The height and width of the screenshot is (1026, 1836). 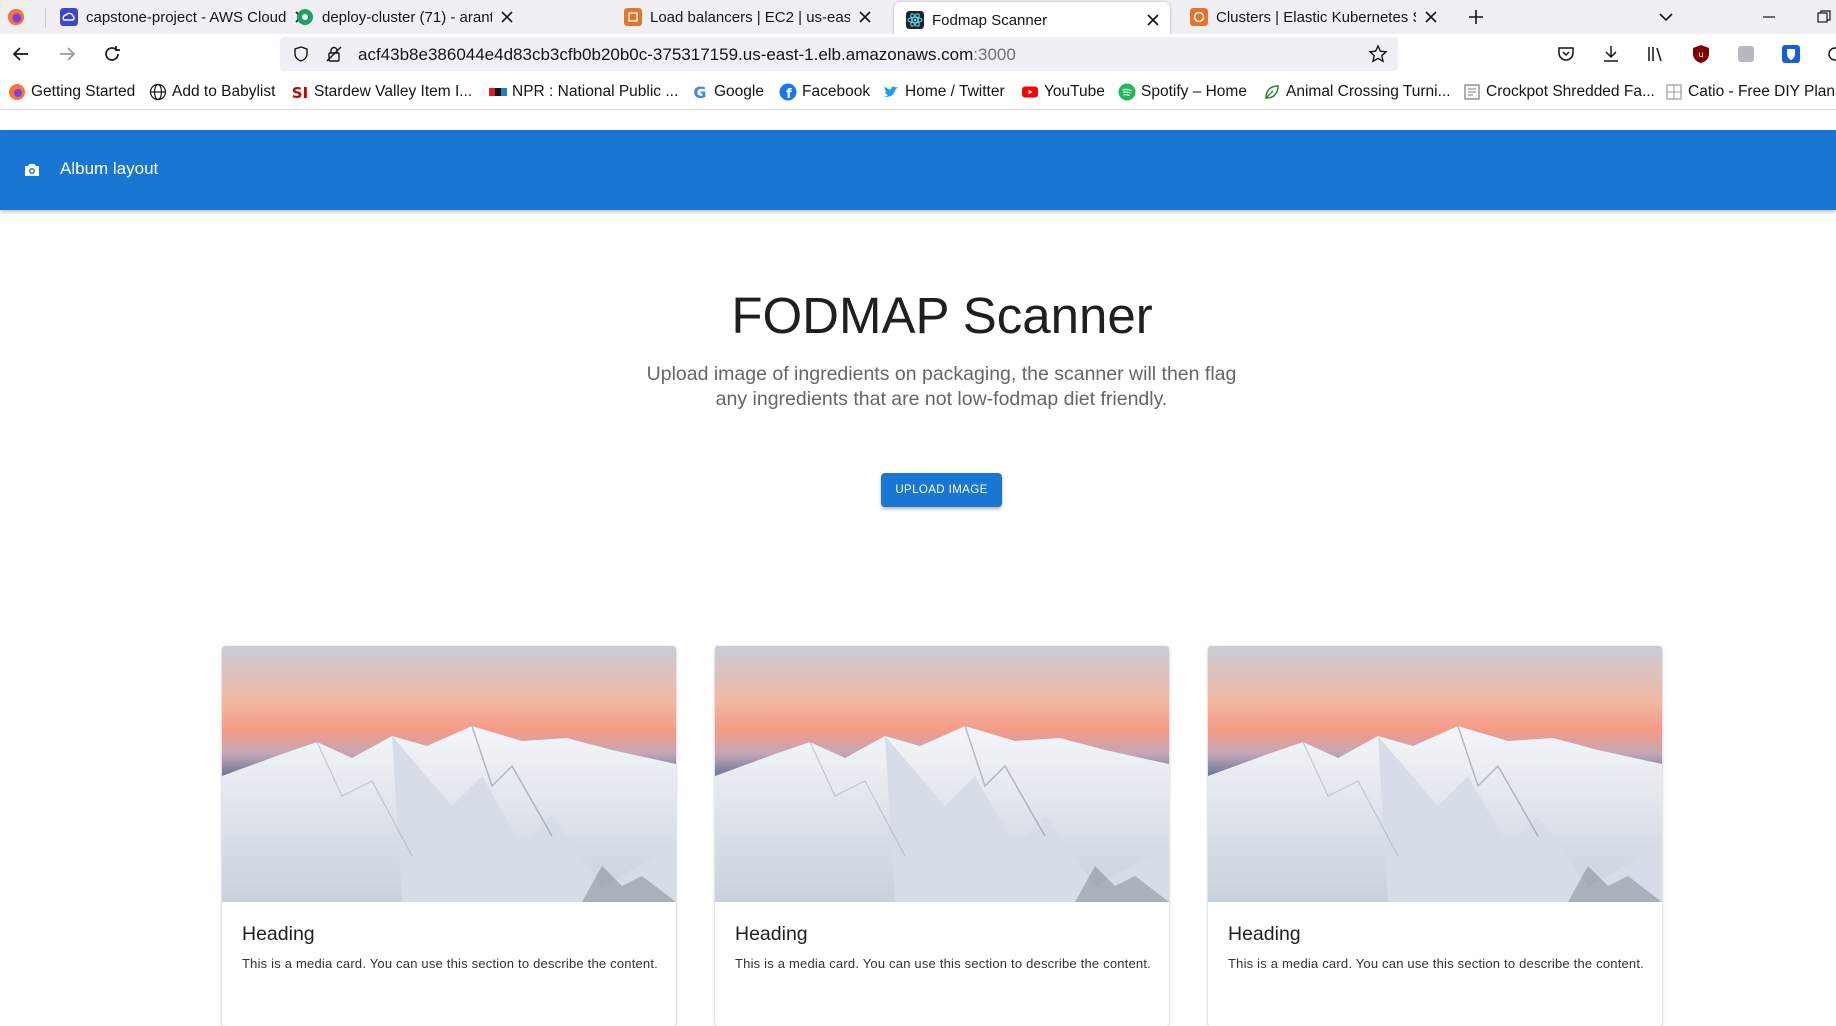 I want to click on circleci-icon, so click(x=305, y=17).